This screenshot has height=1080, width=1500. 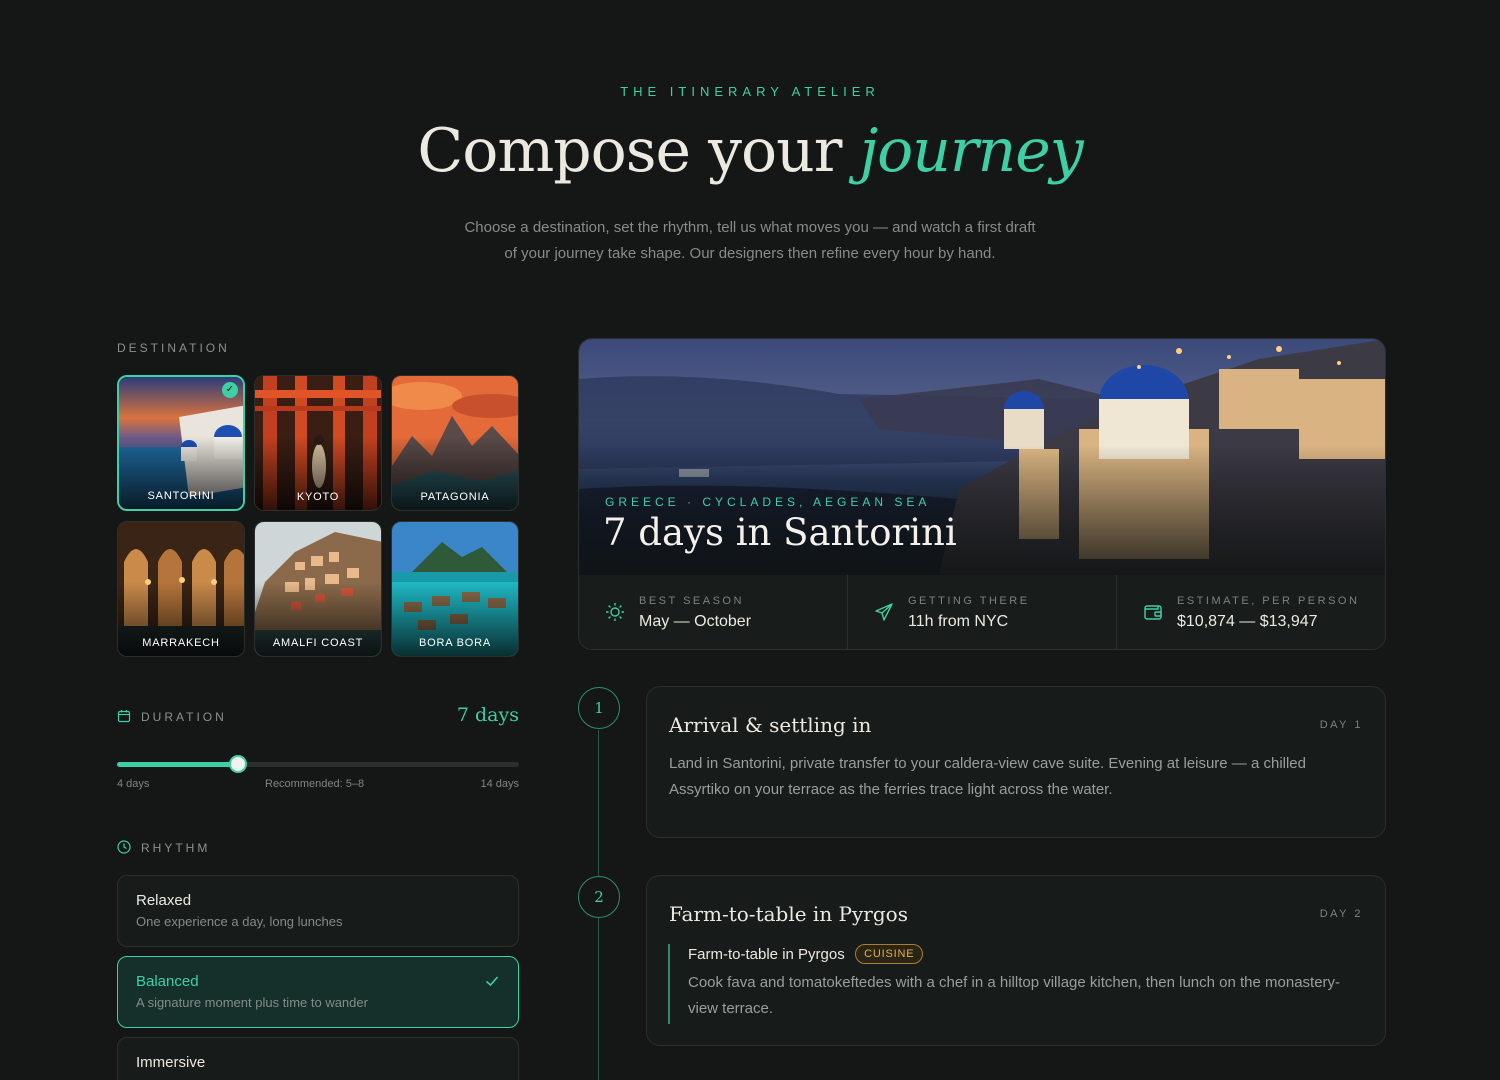 I want to click on activity-badge: CUISINE, so click(x=889, y=954).